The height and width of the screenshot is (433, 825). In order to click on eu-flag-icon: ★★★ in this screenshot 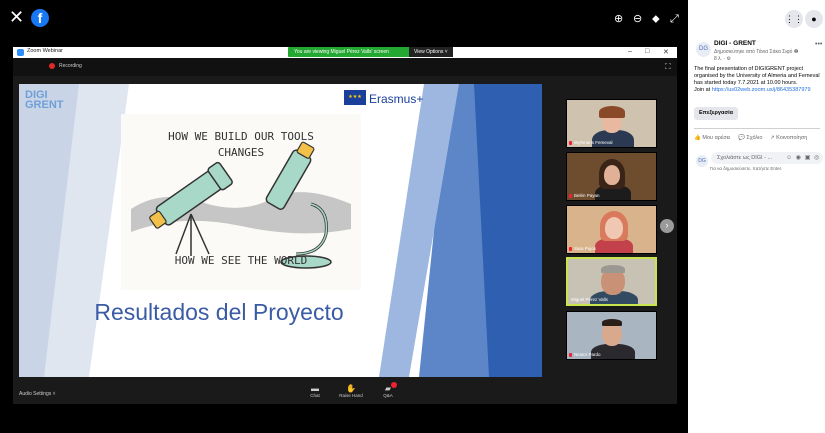, I will do `click(355, 97)`.